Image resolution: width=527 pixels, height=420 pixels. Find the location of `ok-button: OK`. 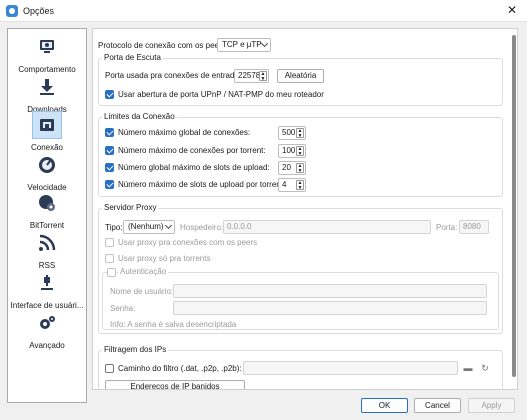

ok-button: OK is located at coordinates (384, 405).